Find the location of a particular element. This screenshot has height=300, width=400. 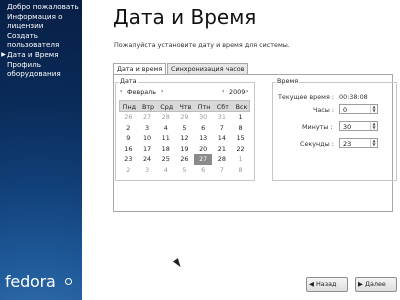

calendar-day: 12 is located at coordinates (184, 138).